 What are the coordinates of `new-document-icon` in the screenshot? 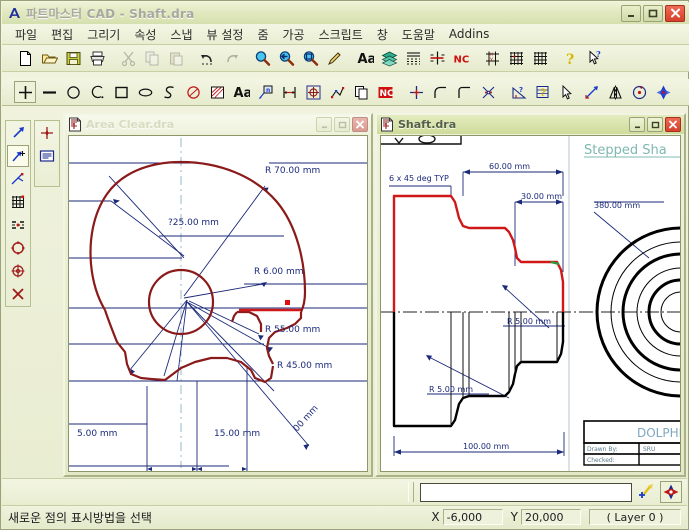 It's located at (25, 58).